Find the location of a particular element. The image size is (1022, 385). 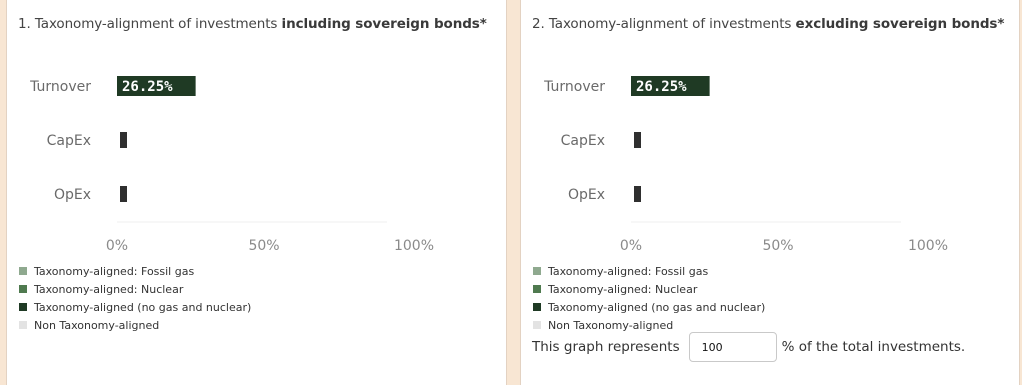

footnote-prefix: This graph represents is located at coordinates (606, 347).